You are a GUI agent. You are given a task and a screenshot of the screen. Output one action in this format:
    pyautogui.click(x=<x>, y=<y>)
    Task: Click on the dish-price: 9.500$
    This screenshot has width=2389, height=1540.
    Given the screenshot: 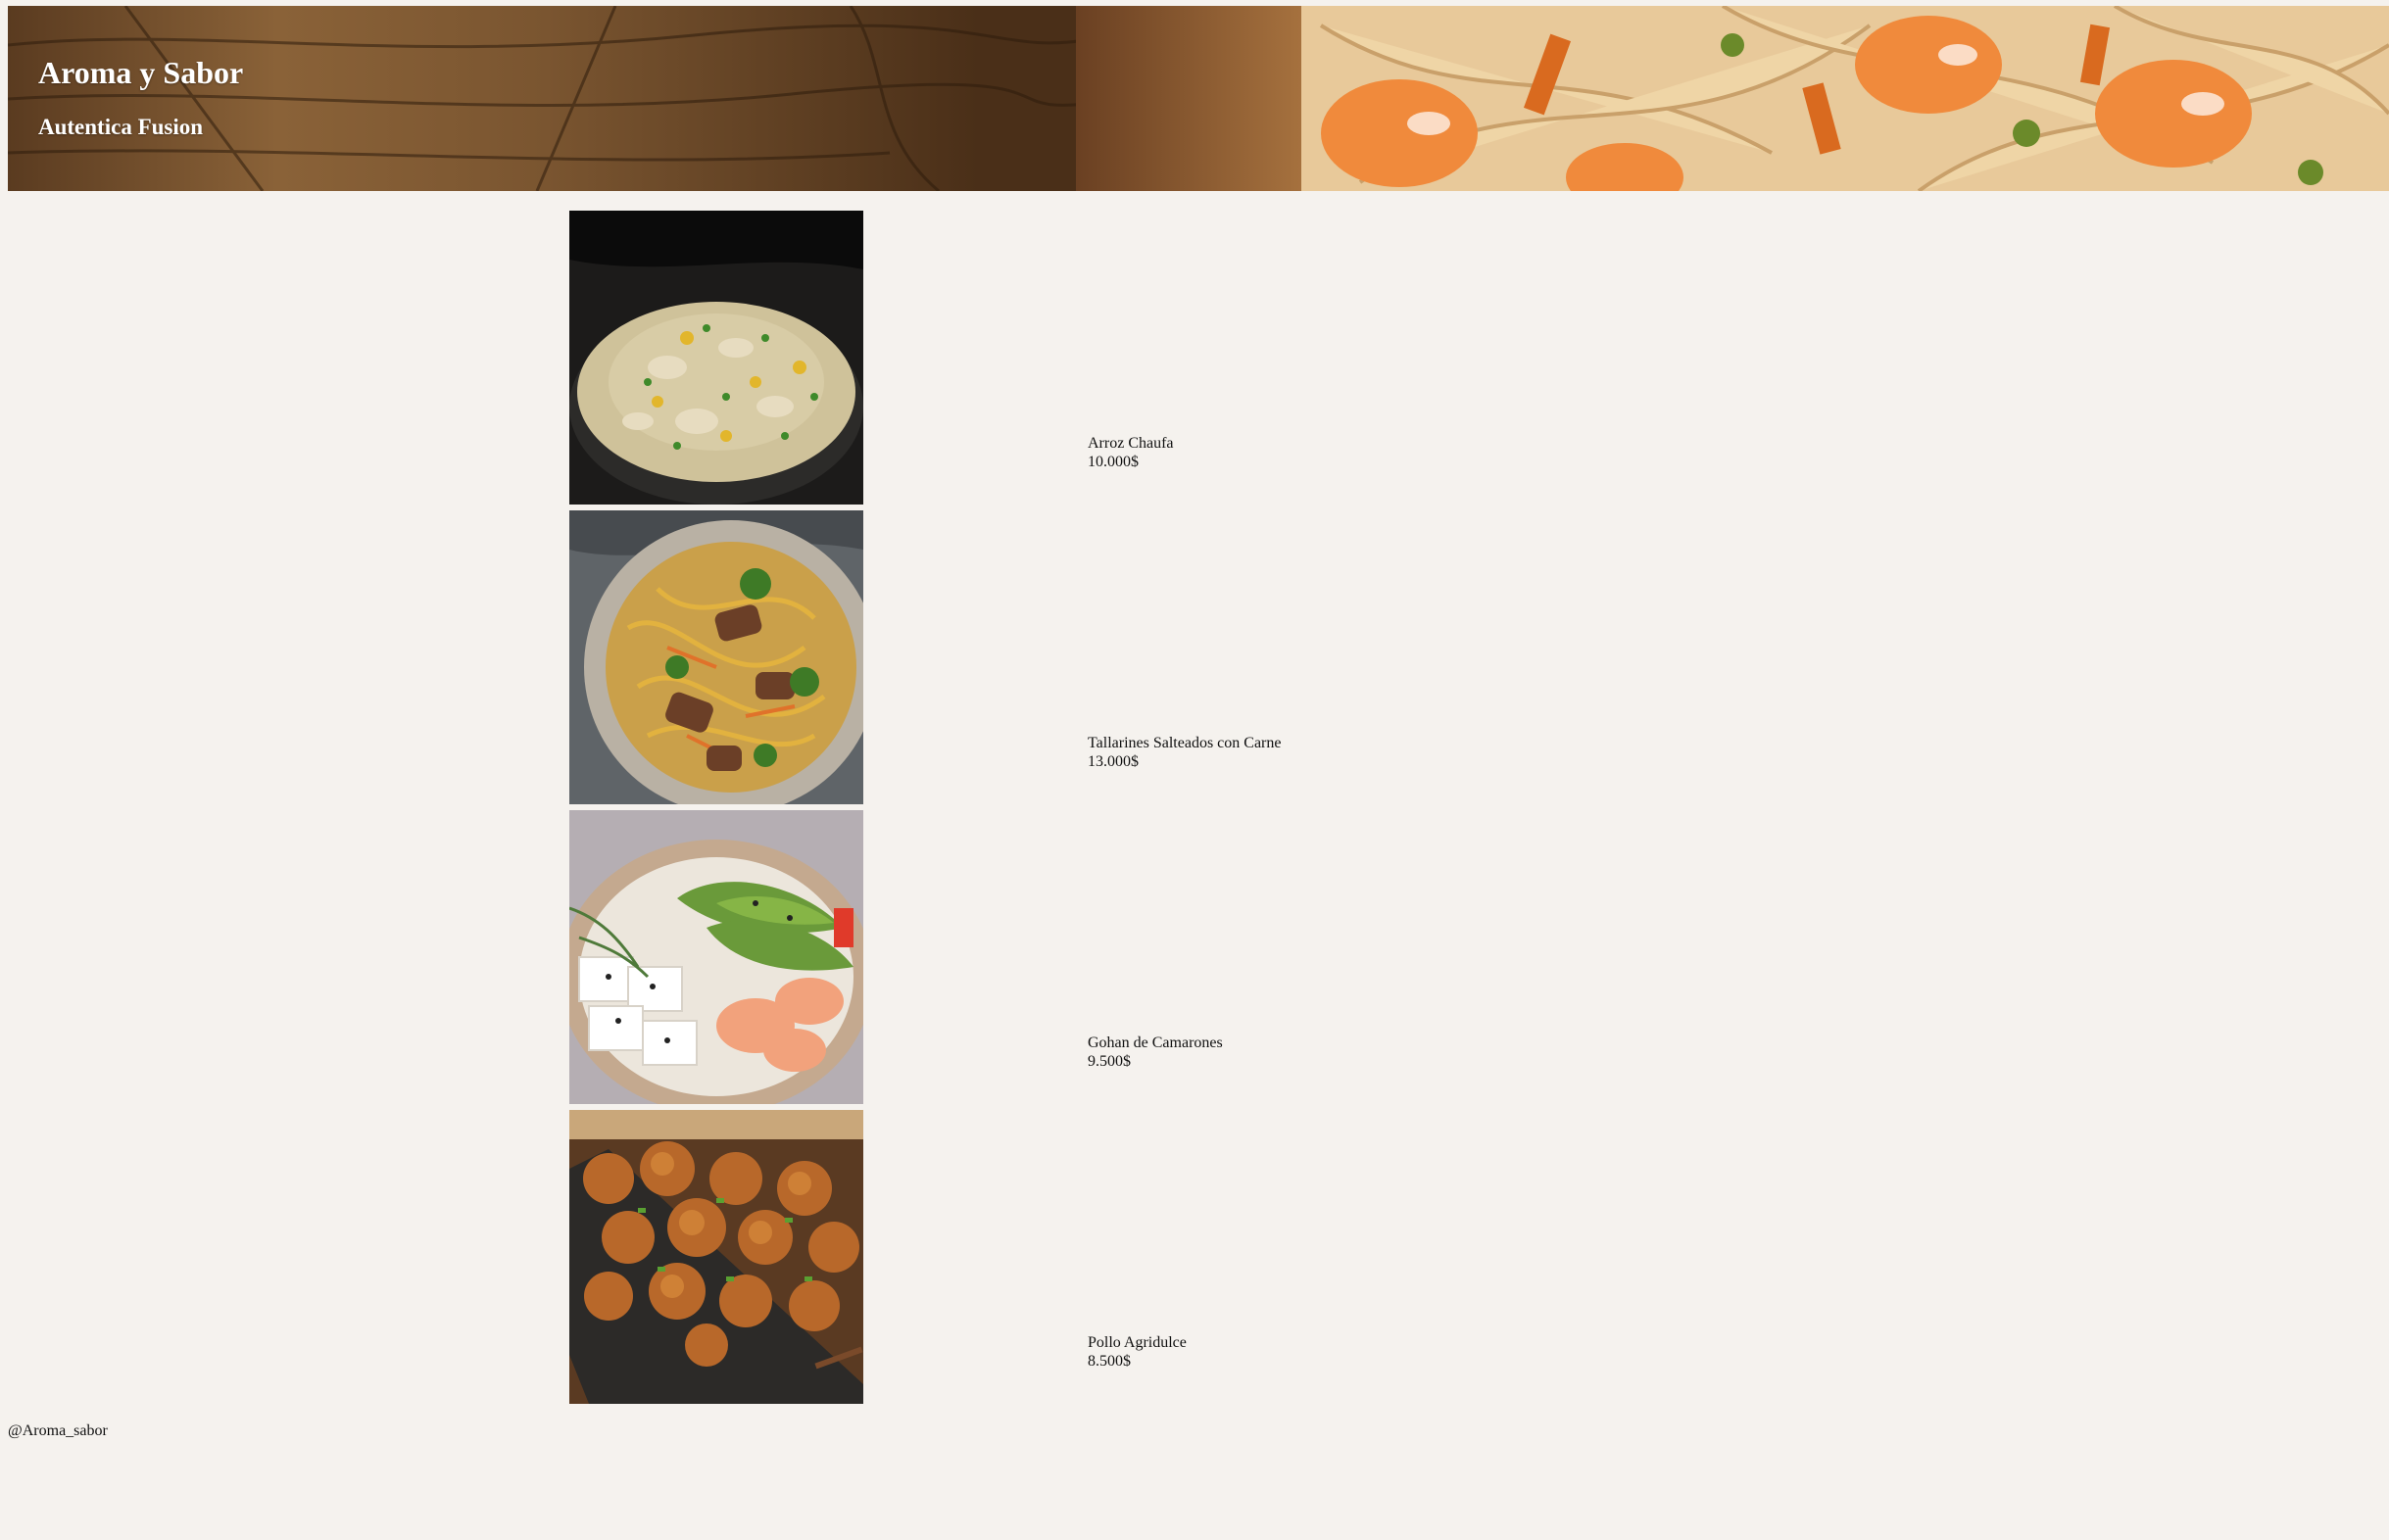 What is the action you would take?
    pyautogui.click(x=1109, y=1062)
    